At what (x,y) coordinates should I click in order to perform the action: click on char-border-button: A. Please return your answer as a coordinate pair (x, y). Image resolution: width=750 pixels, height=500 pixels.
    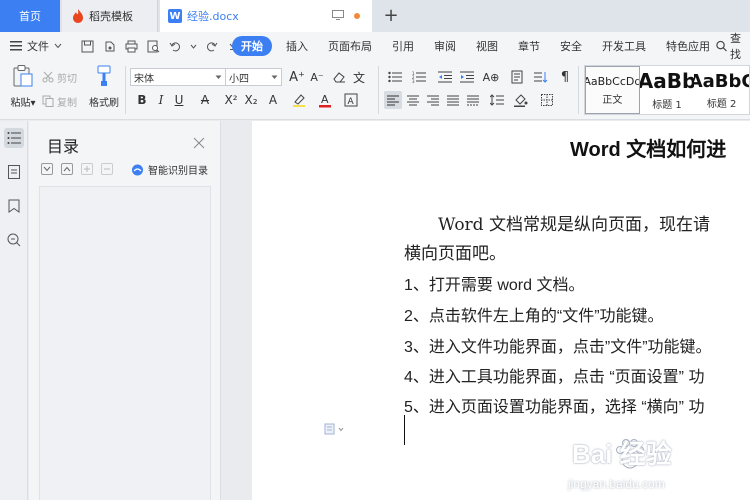
    Looking at the image, I should click on (351, 100).